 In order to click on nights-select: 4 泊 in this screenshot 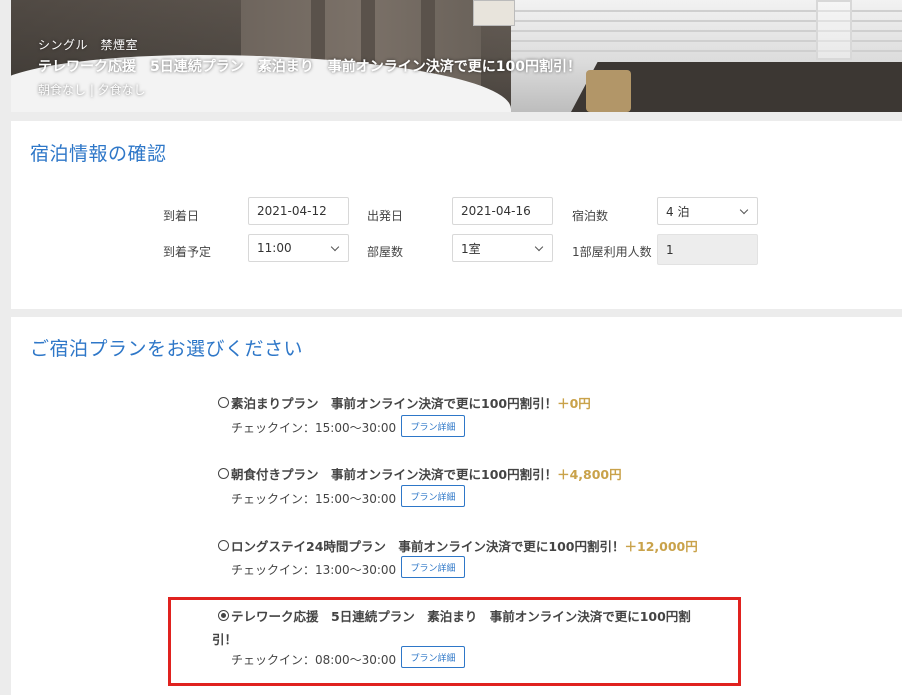, I will do `click(707, 211)`.